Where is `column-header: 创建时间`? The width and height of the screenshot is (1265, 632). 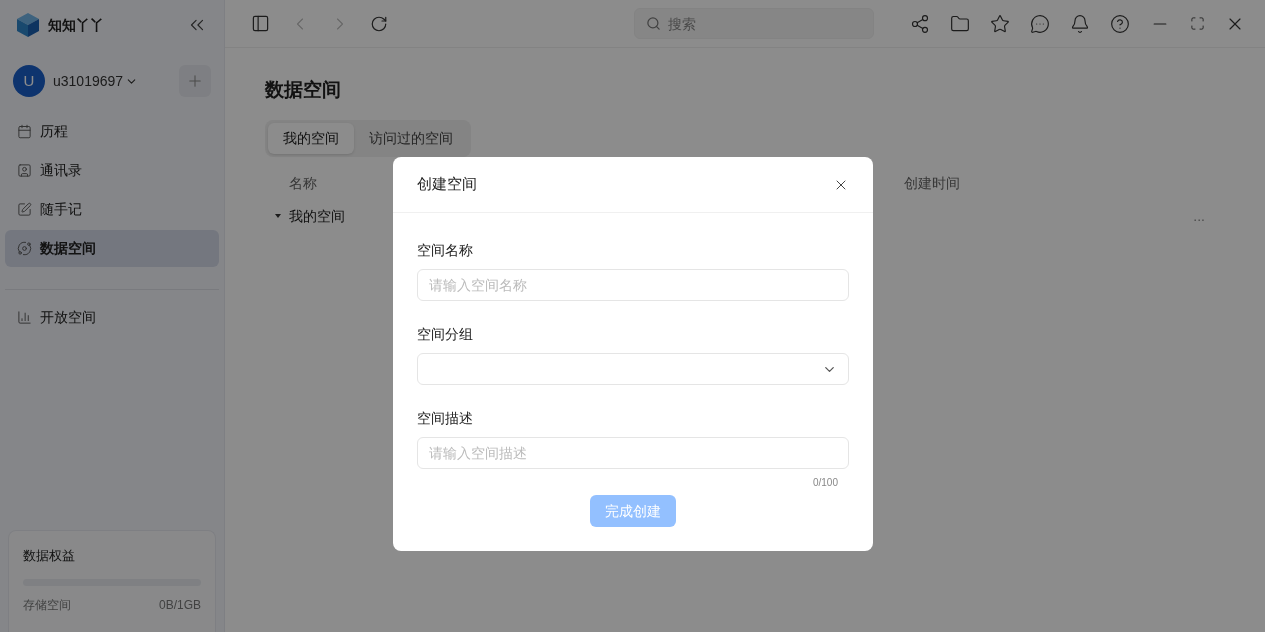
column-header: 创建时间 is located at coordinates (932, 183).